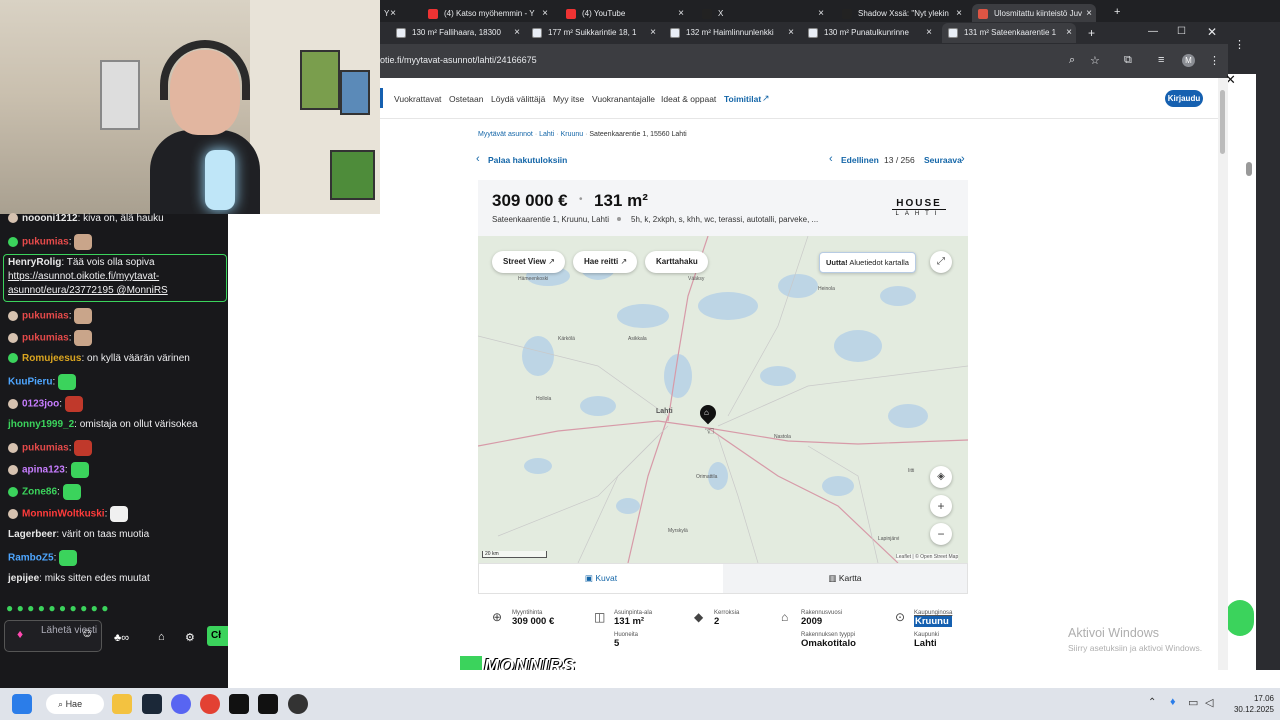  What do you see at coordinates (152, 704) in the screenshot?
I see `steam-icon` at bounding box center [152, 704].